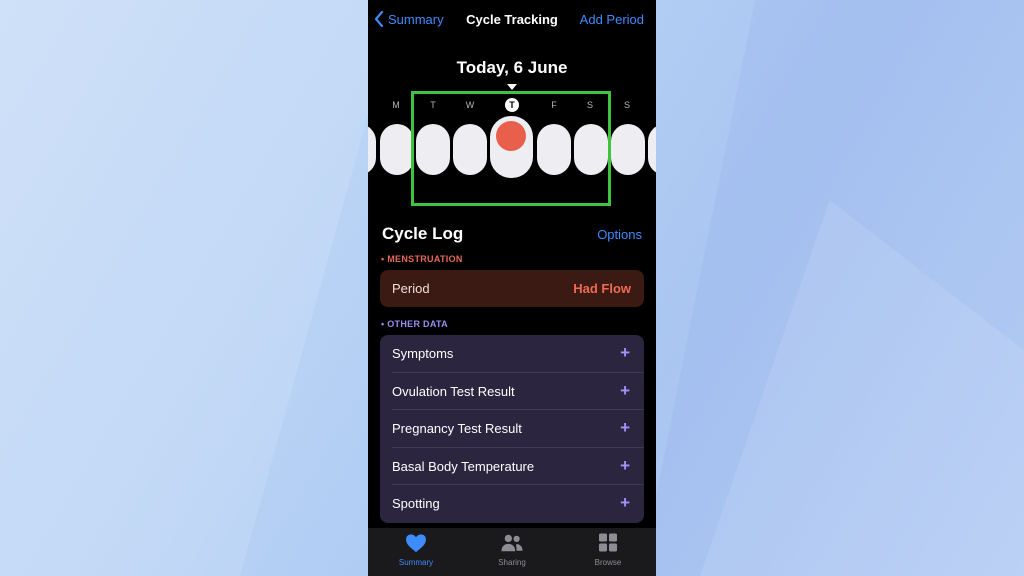 This screenshot has width=1024, height=576. I want to click on list-item-label: Symptoms, so click(423, 353).